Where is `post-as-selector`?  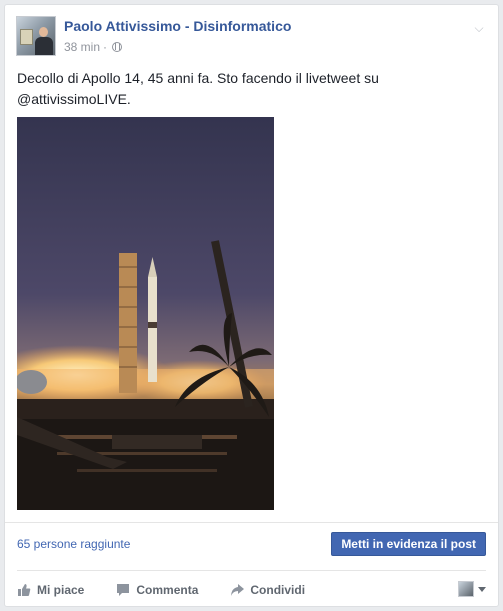 post-as-selector is located at coordinates (472, 589).